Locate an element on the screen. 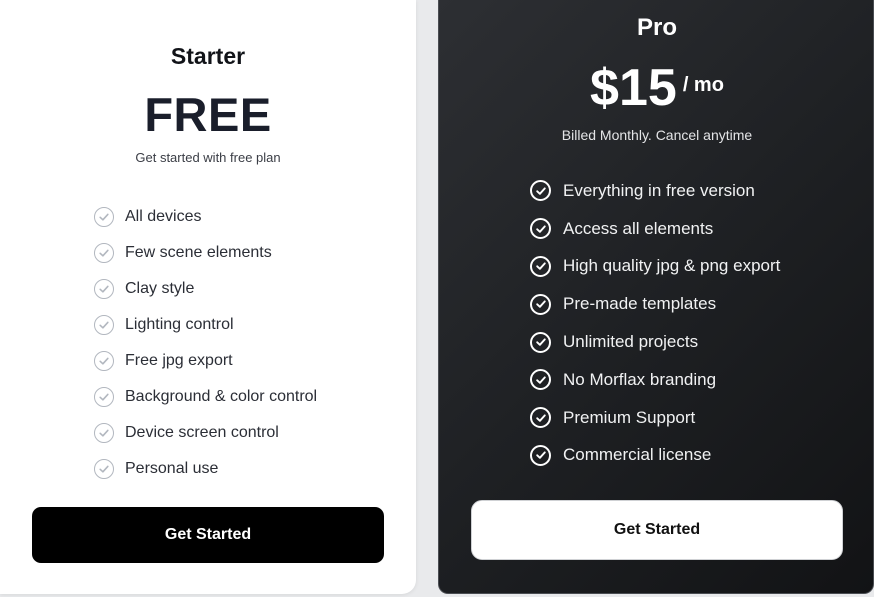 The height and width of the screenshot is (597, 874). pro-feature-label: High quality jpg & png export is located at coordinates (672, 266).